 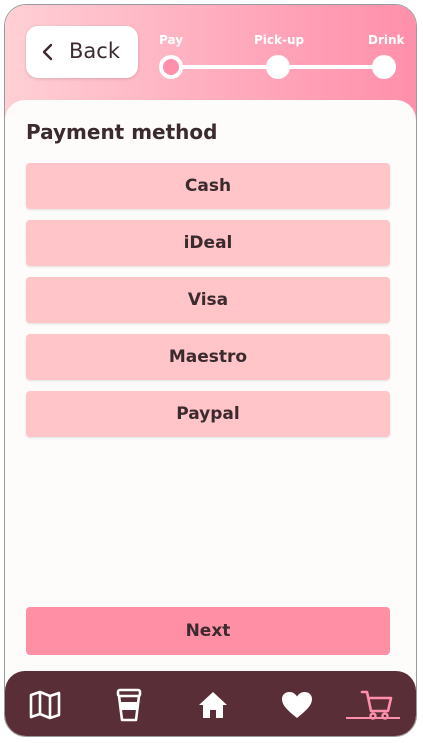 What do you see at coordinates (377, 705) in the screenshot?
I see `nav-cart` at bounding box center [377, 705].